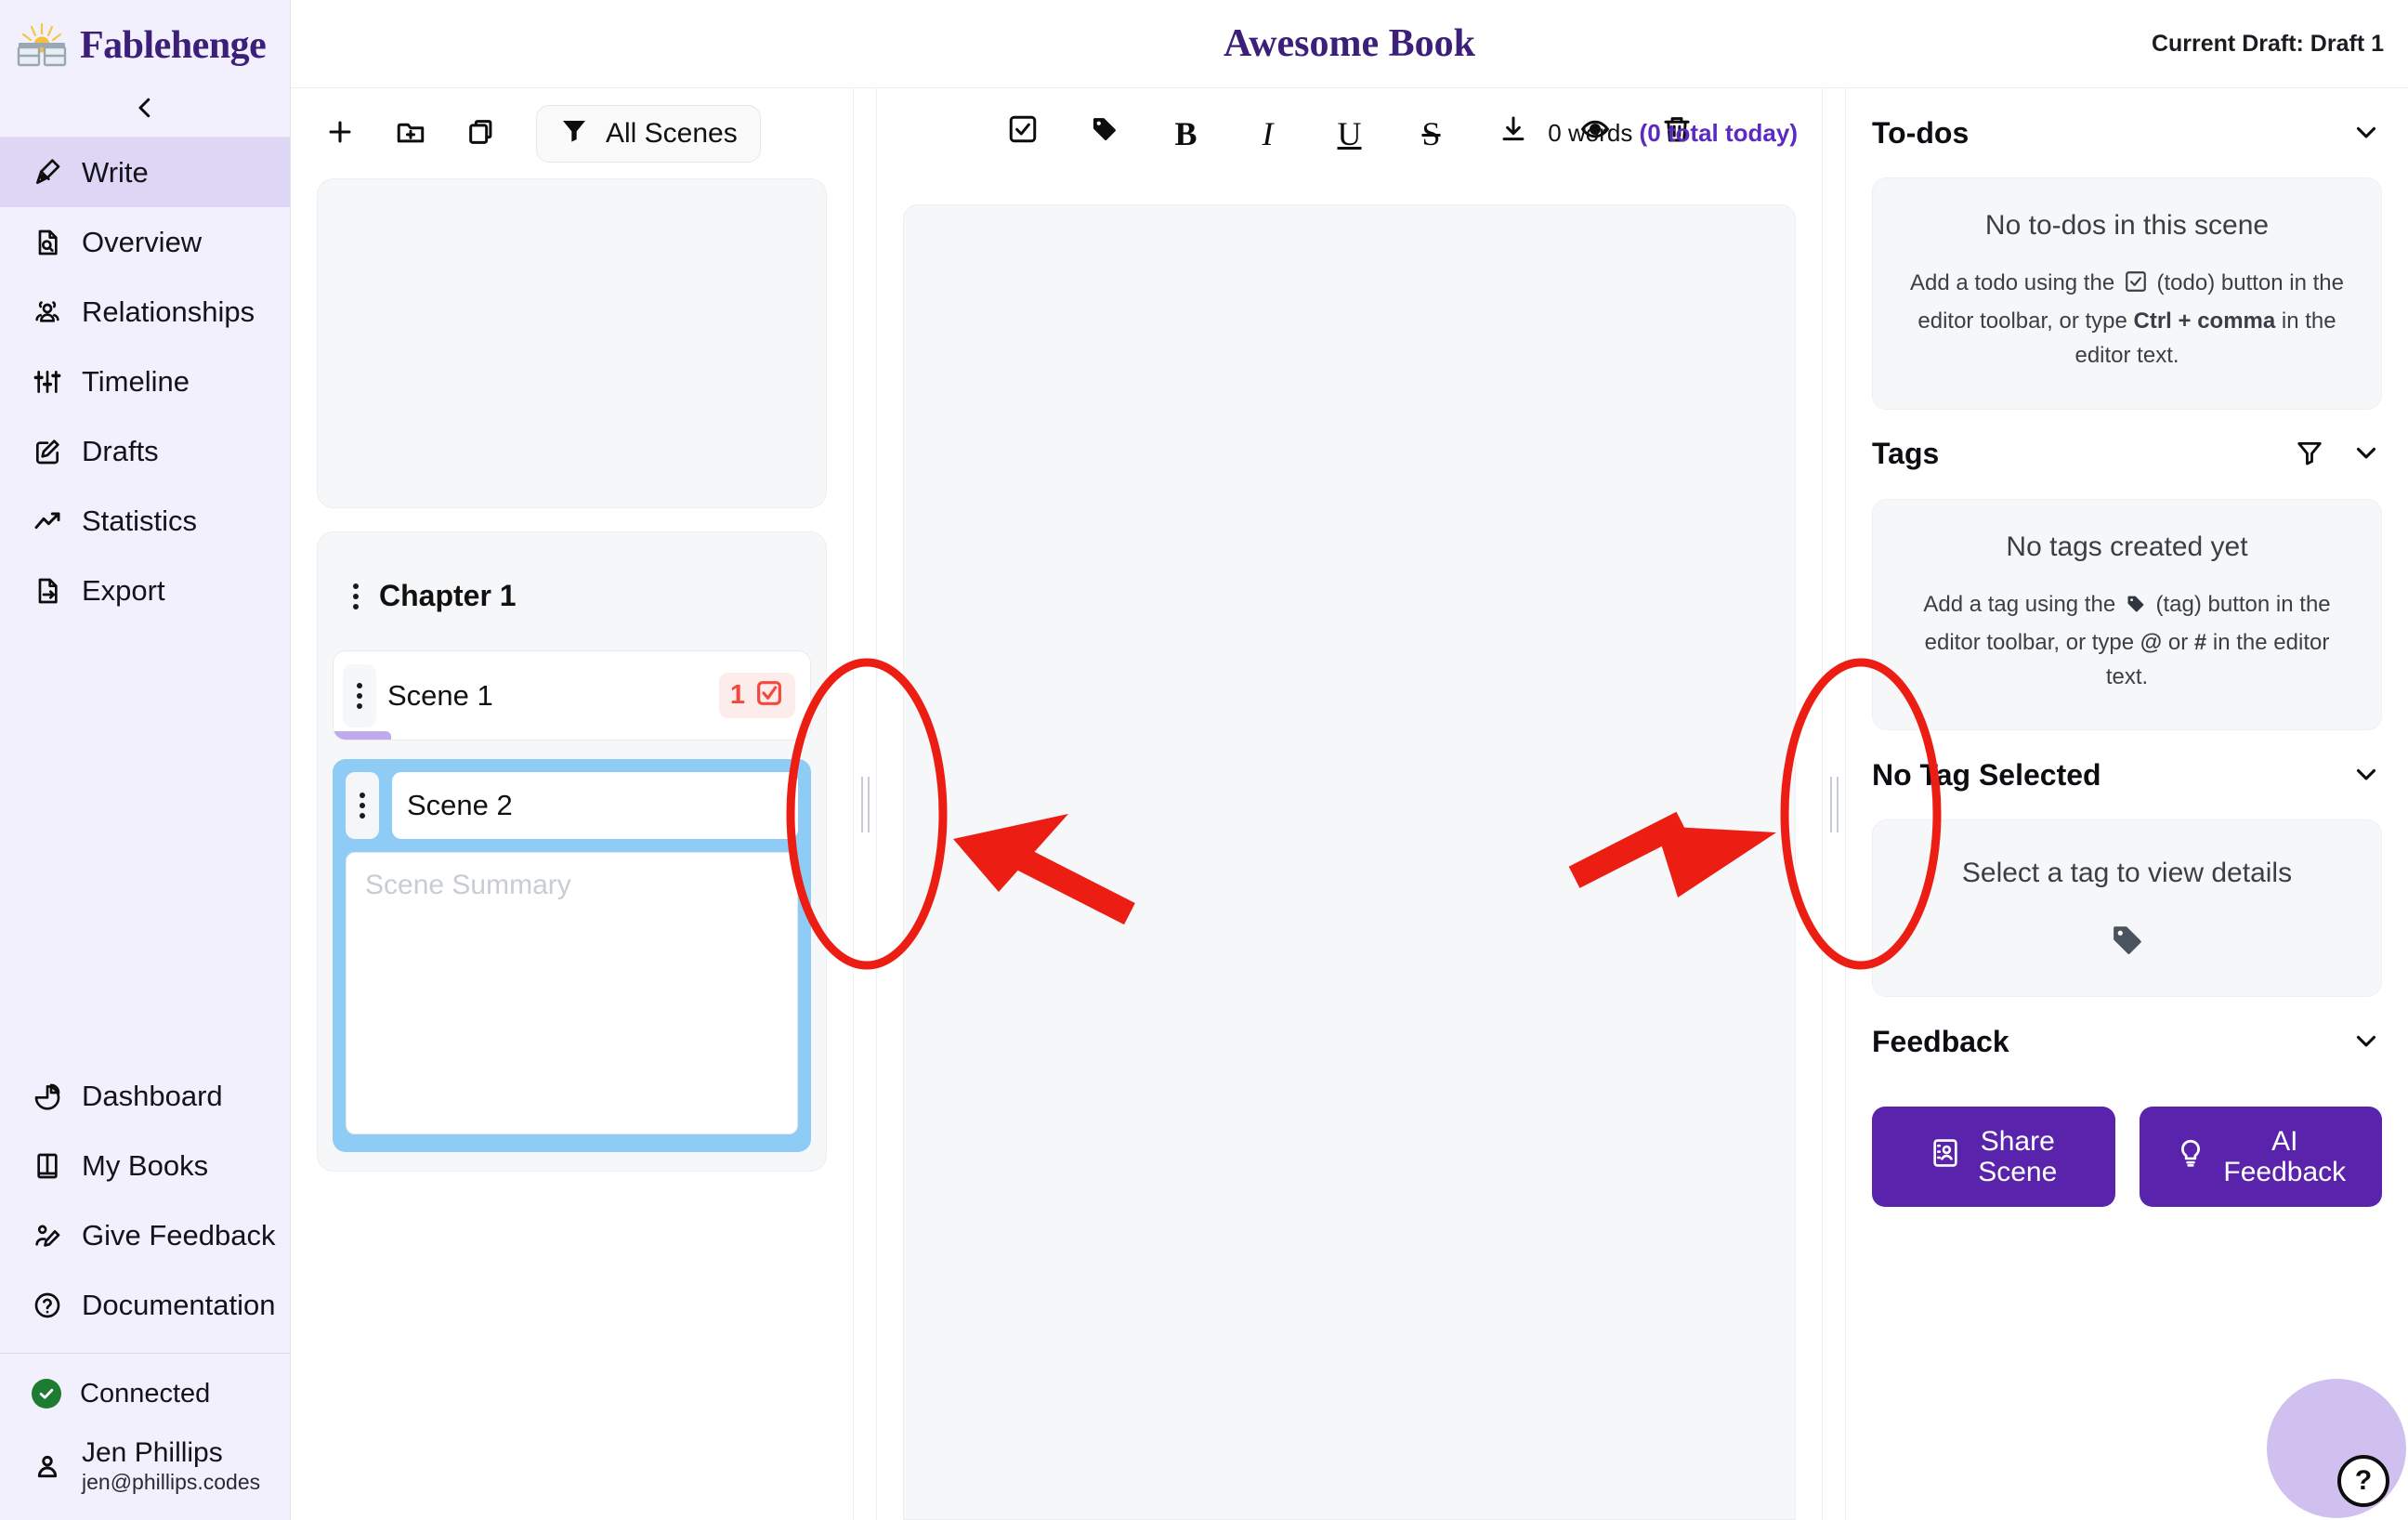 The height and width of the screenshot is (1520, 2408). Describe the element at coordinates (1945, 1156) in the screenshot. I see `contact-card-icon` at that location.